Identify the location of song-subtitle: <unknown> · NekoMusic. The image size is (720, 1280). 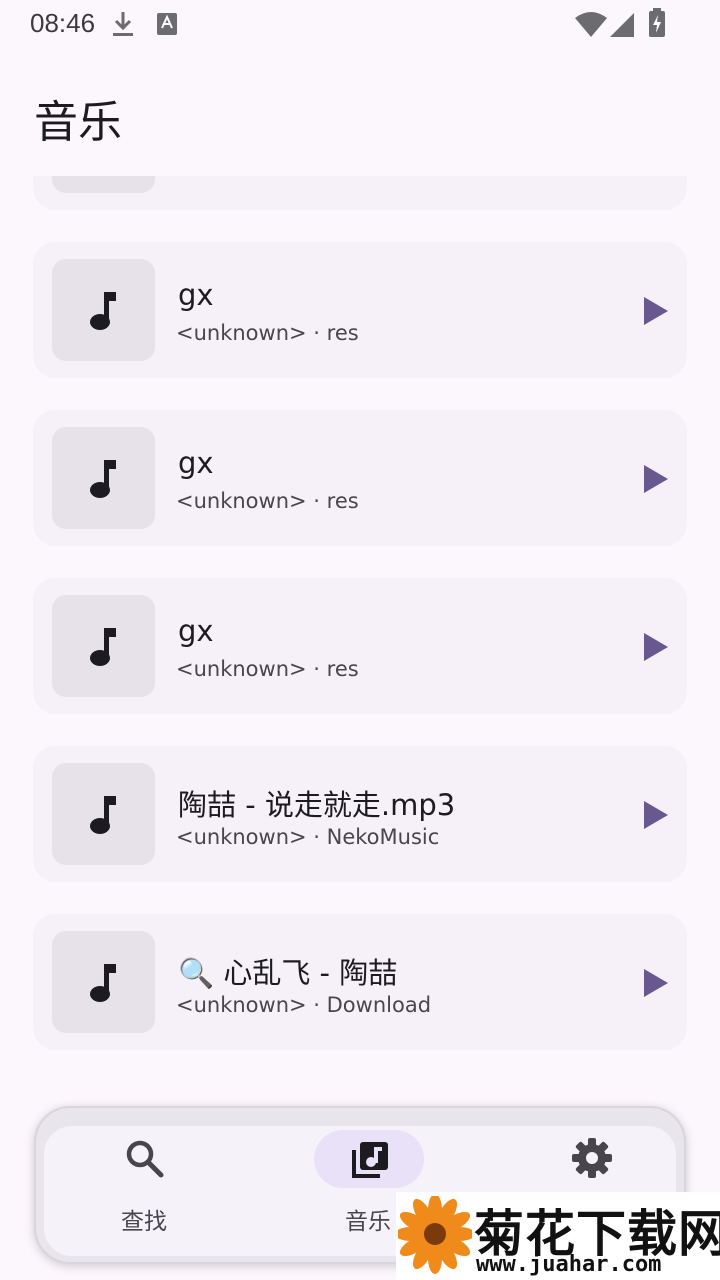
(308, 837).